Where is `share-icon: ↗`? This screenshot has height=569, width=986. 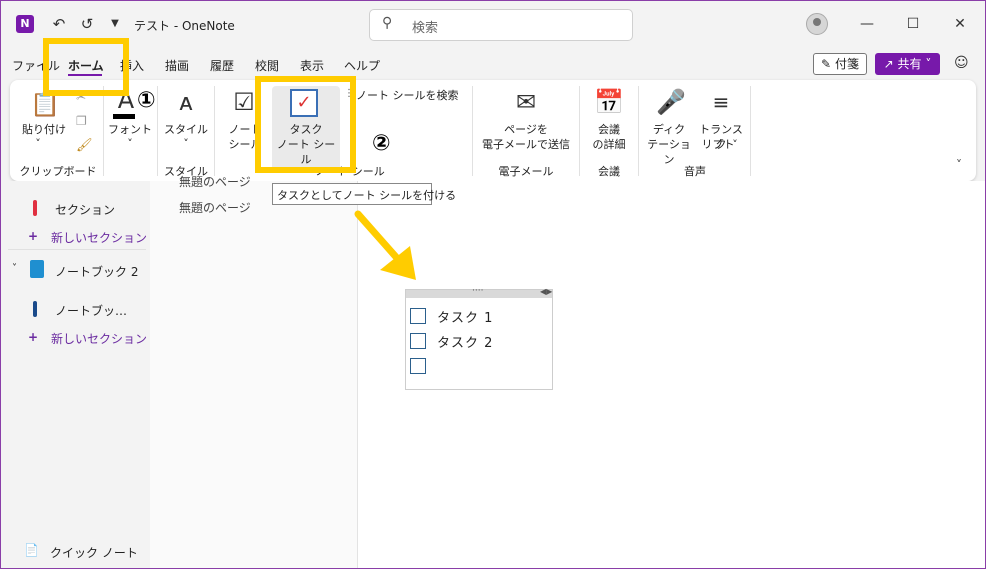
share-icon: ↗ is located at coordinates (888, 64).